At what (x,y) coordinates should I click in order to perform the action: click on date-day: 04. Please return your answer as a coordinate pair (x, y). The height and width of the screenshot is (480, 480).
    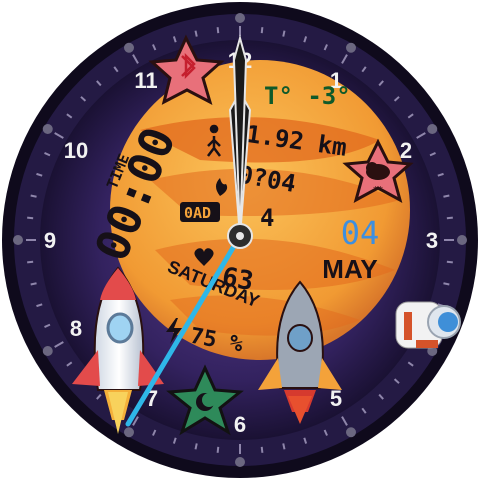
    Looking at the image, I should click on (360, 233).